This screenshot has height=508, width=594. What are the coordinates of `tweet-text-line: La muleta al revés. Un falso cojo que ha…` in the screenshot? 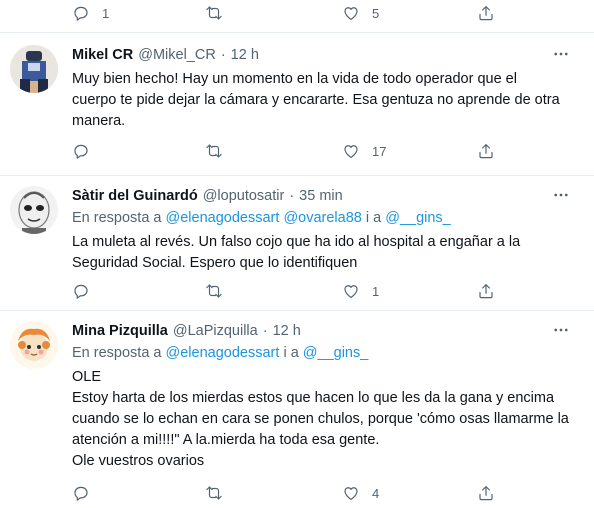 It's located at (296, 242).